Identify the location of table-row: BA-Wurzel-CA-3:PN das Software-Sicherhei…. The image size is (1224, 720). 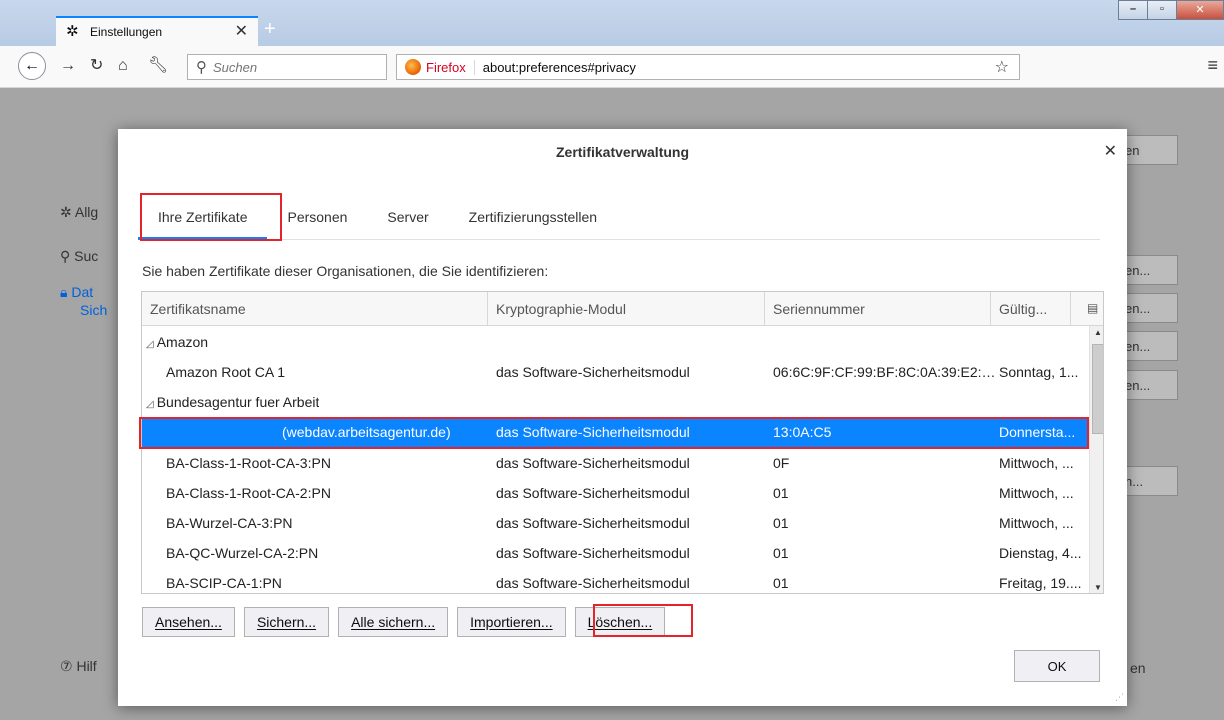
(617, 523).